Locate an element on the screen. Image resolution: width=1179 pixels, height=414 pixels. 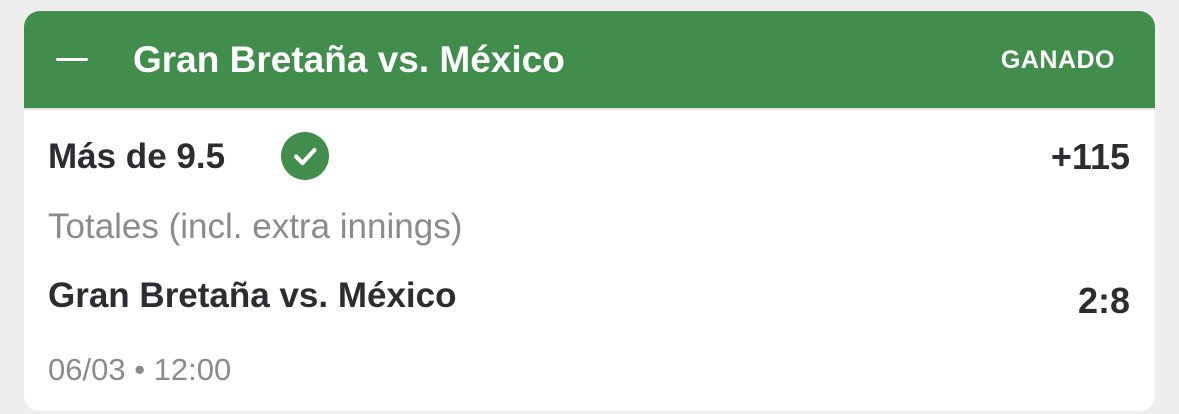
check-circle-icon is located at coordinates (305, 156).